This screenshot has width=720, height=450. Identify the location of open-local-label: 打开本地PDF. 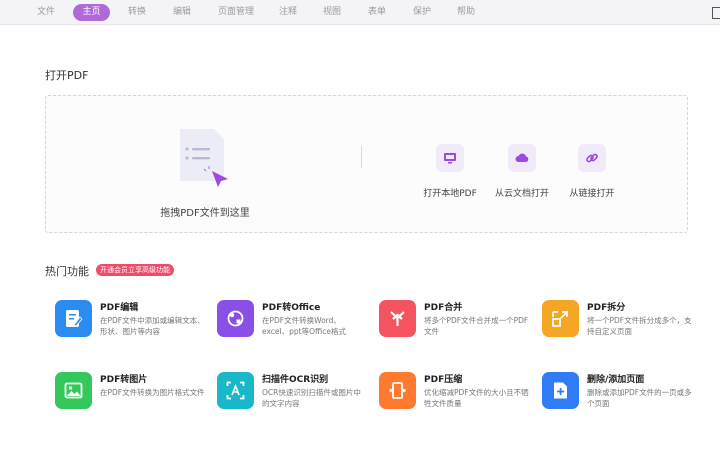
(450, 194).